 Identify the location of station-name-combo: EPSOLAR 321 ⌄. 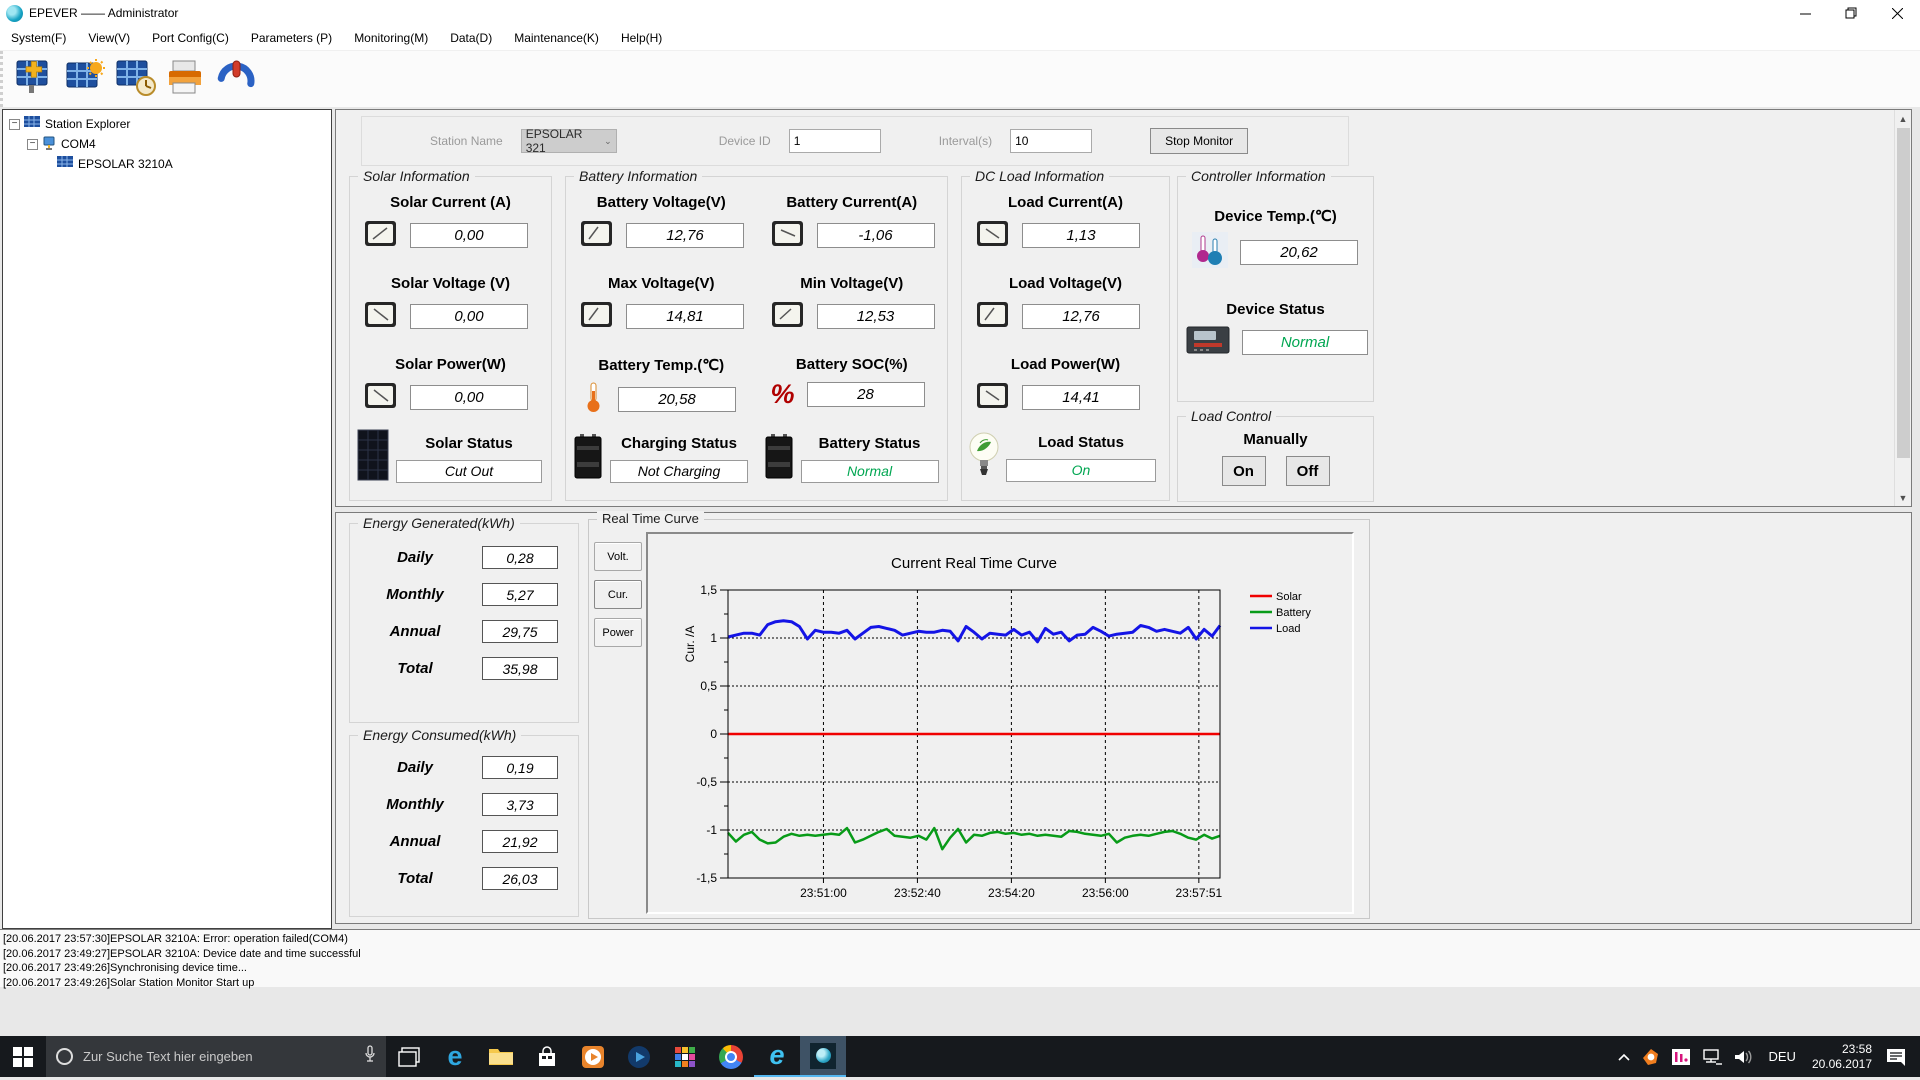
(568, 141).